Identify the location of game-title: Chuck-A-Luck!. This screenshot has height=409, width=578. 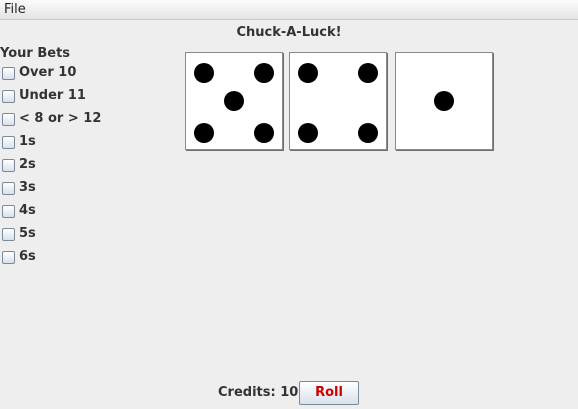
(289, 32).